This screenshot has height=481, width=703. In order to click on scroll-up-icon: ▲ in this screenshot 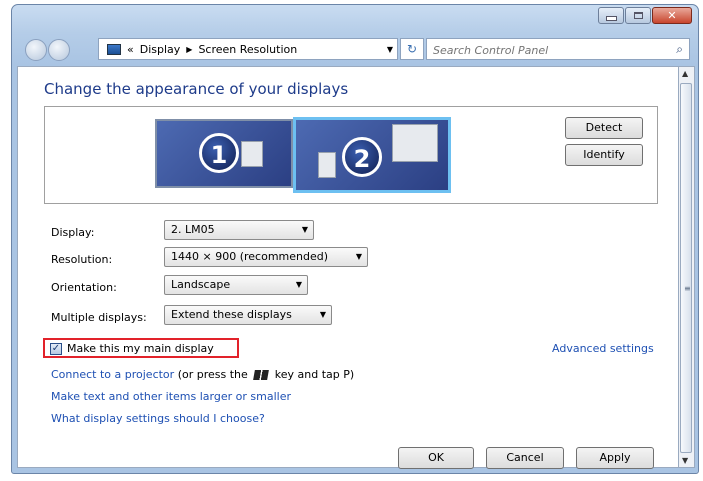, I will do `click(685, 73)`.